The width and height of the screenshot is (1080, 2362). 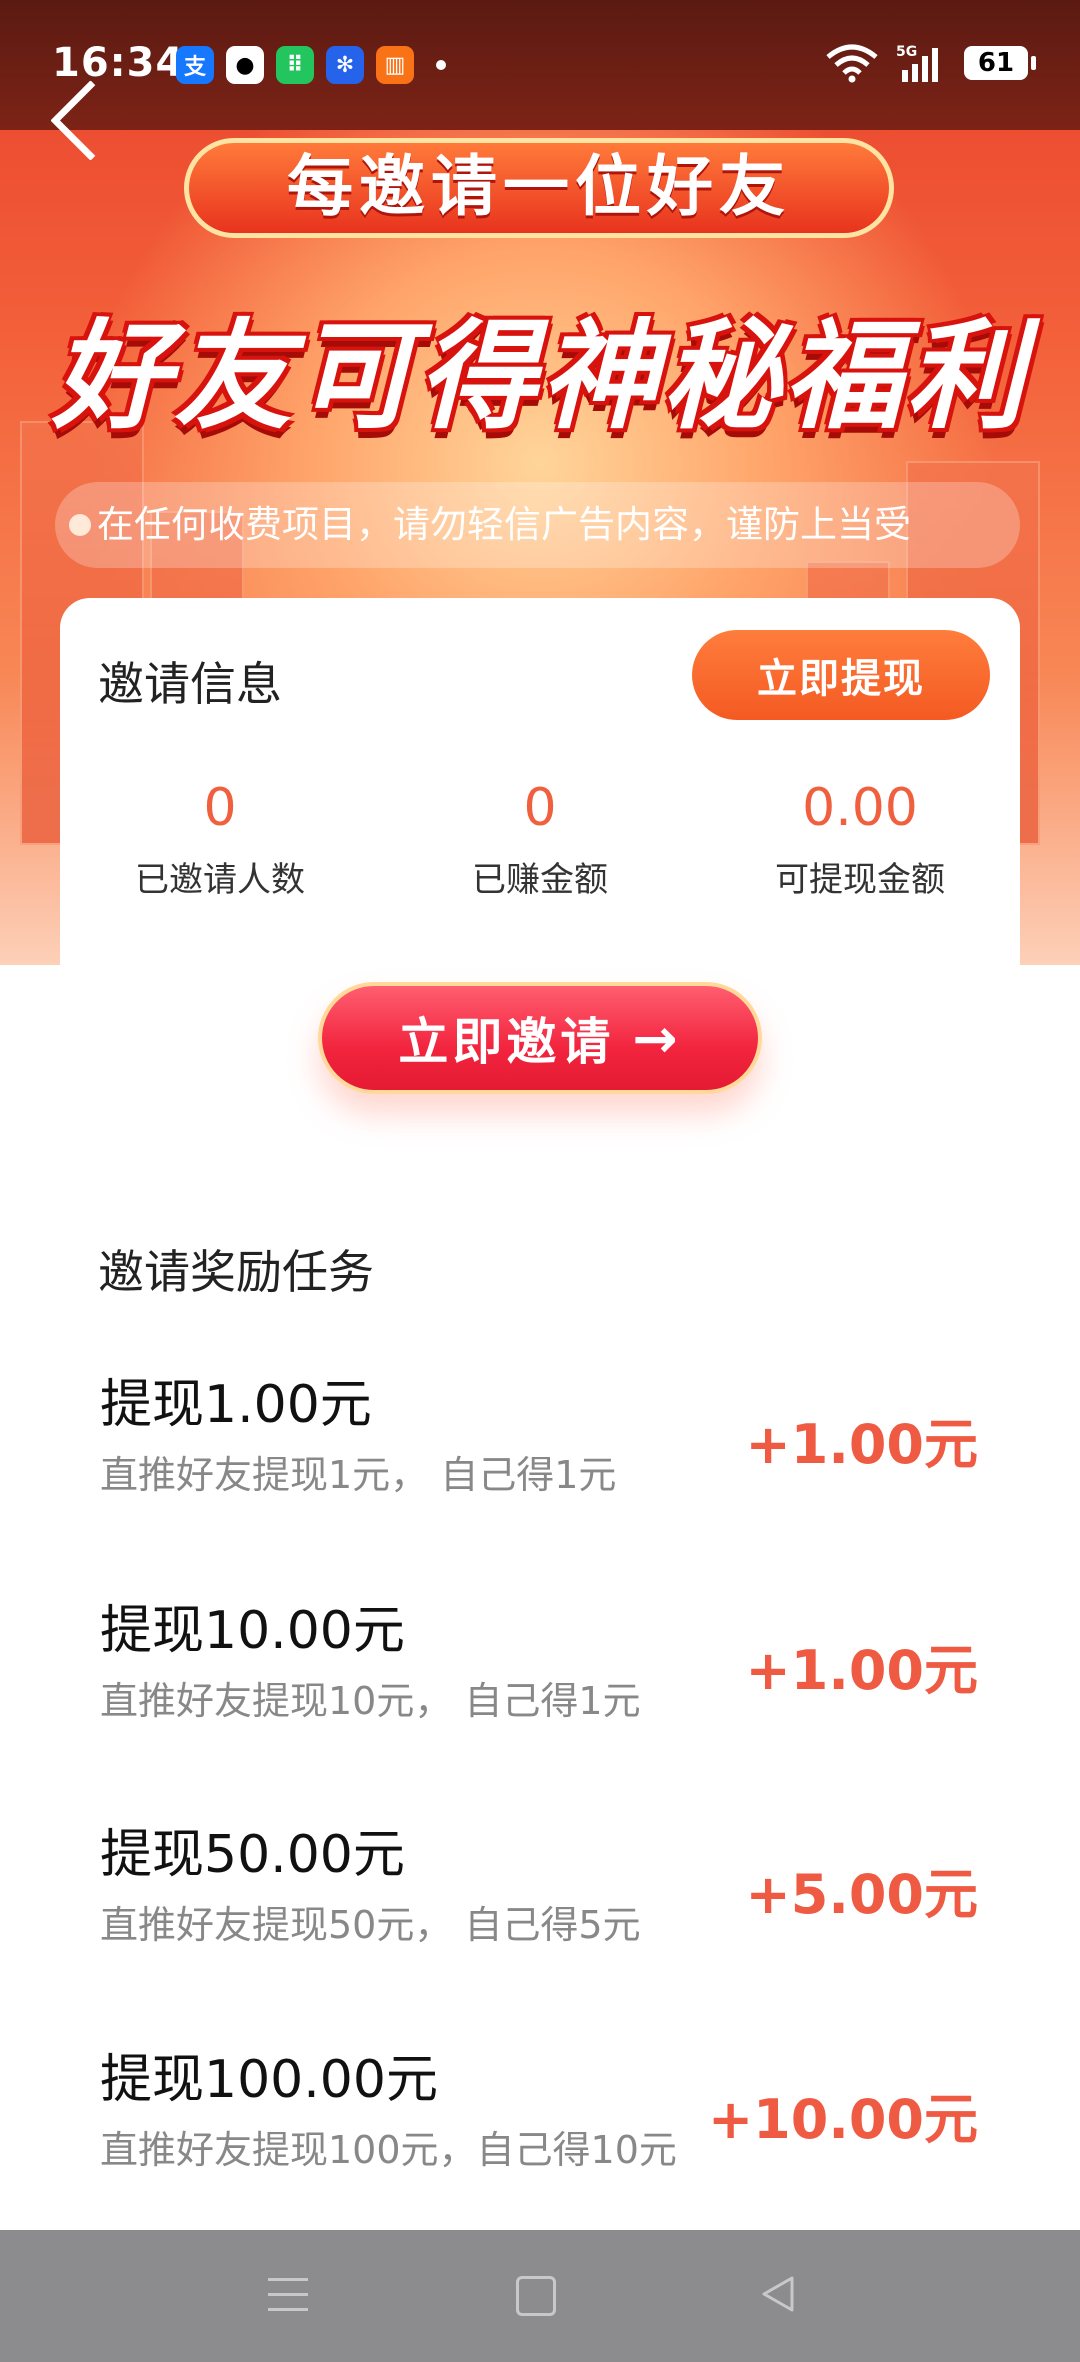 I want to click on task-description: 直推好友提现1元， 自己得1元, so click(x=358, y=1475).